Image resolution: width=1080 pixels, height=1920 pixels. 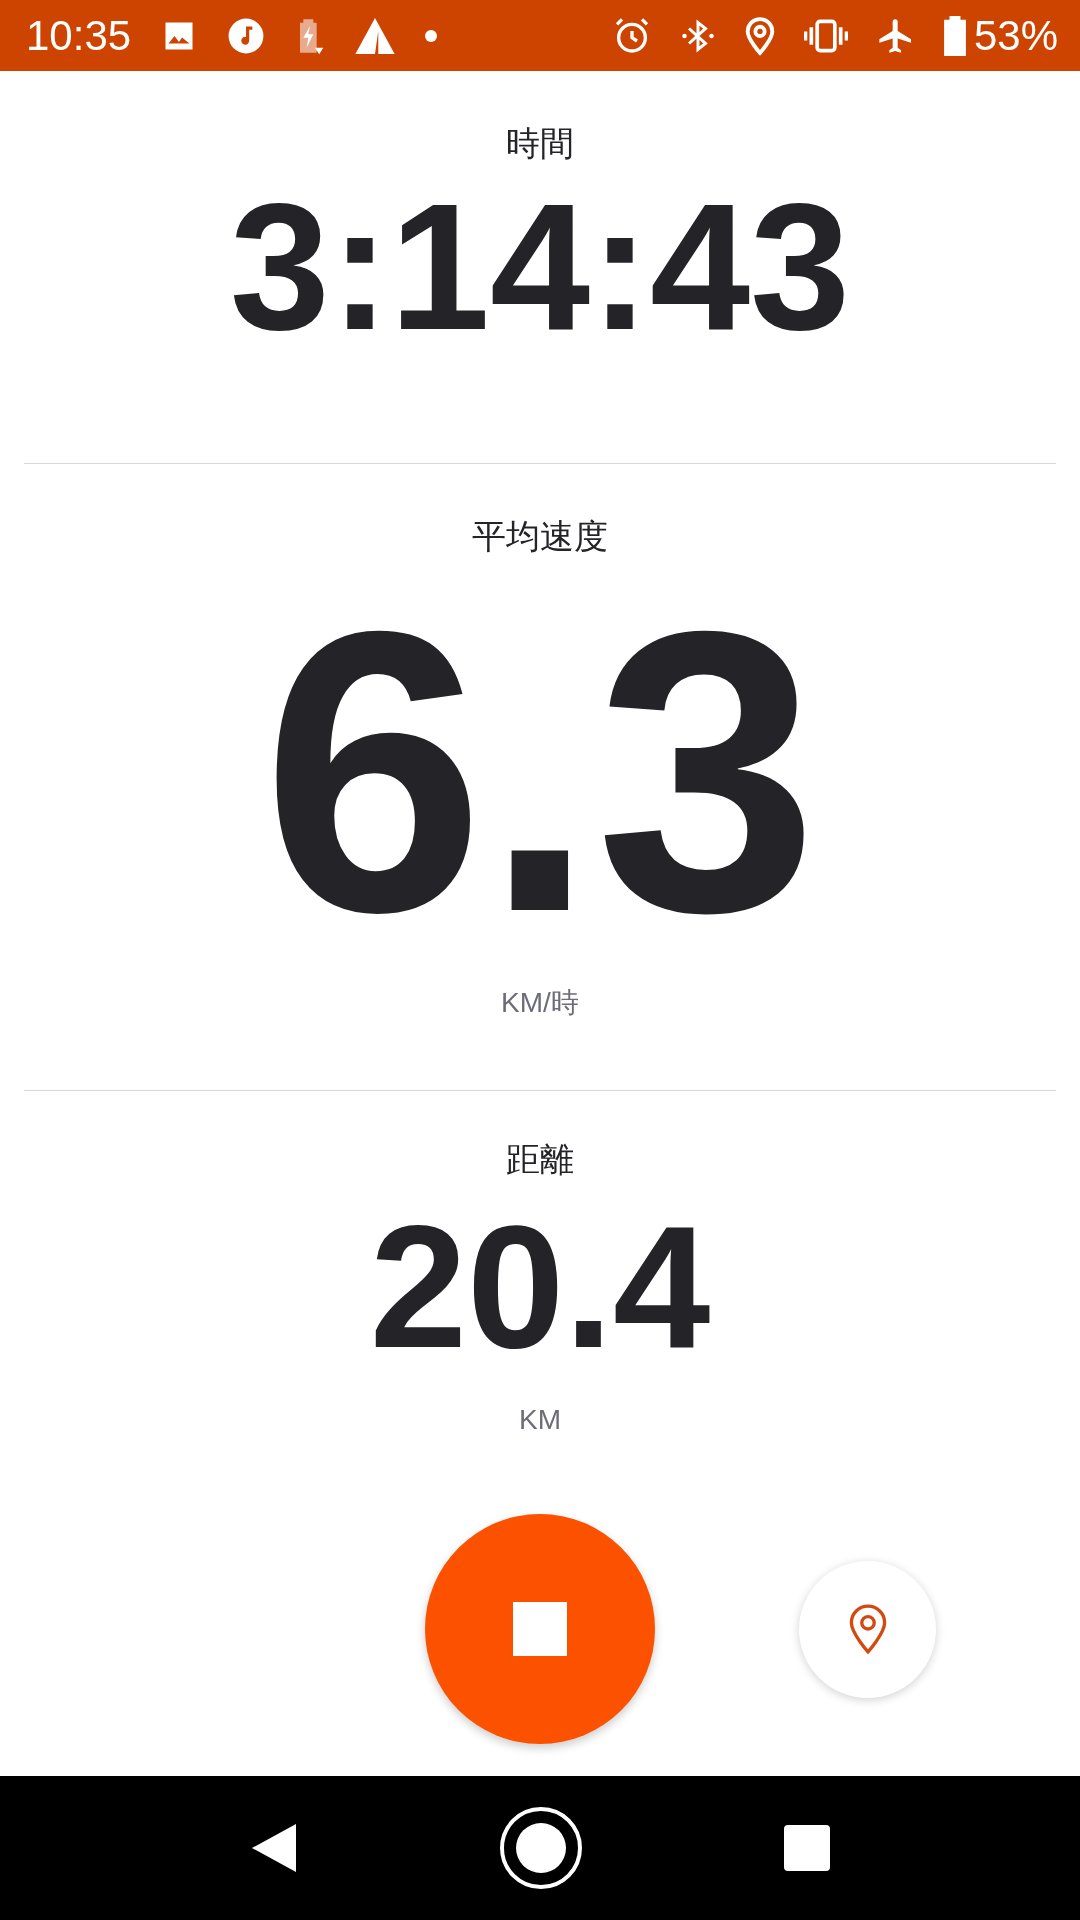 What do you see at coordinates (540, 1420) in the screenshot?
I see `stat-unit: KM` at bounding box center [540, 1420].